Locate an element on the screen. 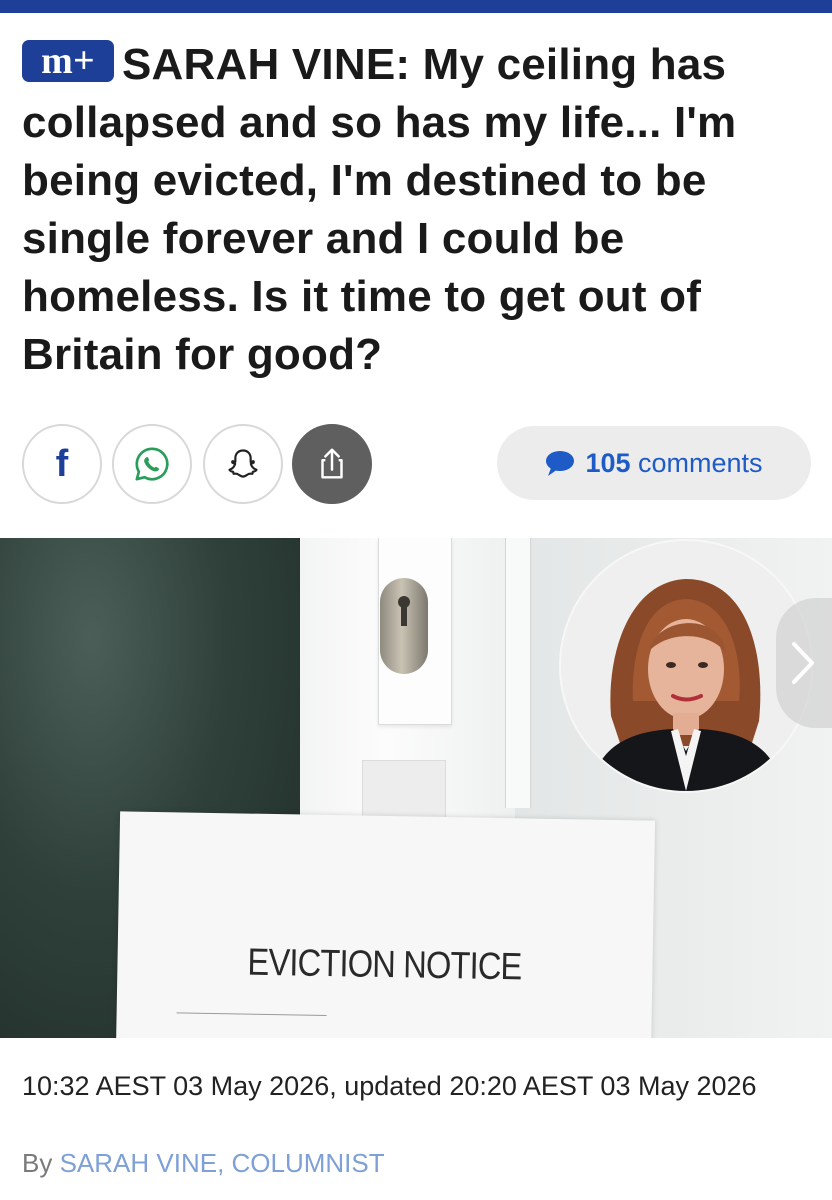  facebook-share-button: f is located at coordinates (62, 464).